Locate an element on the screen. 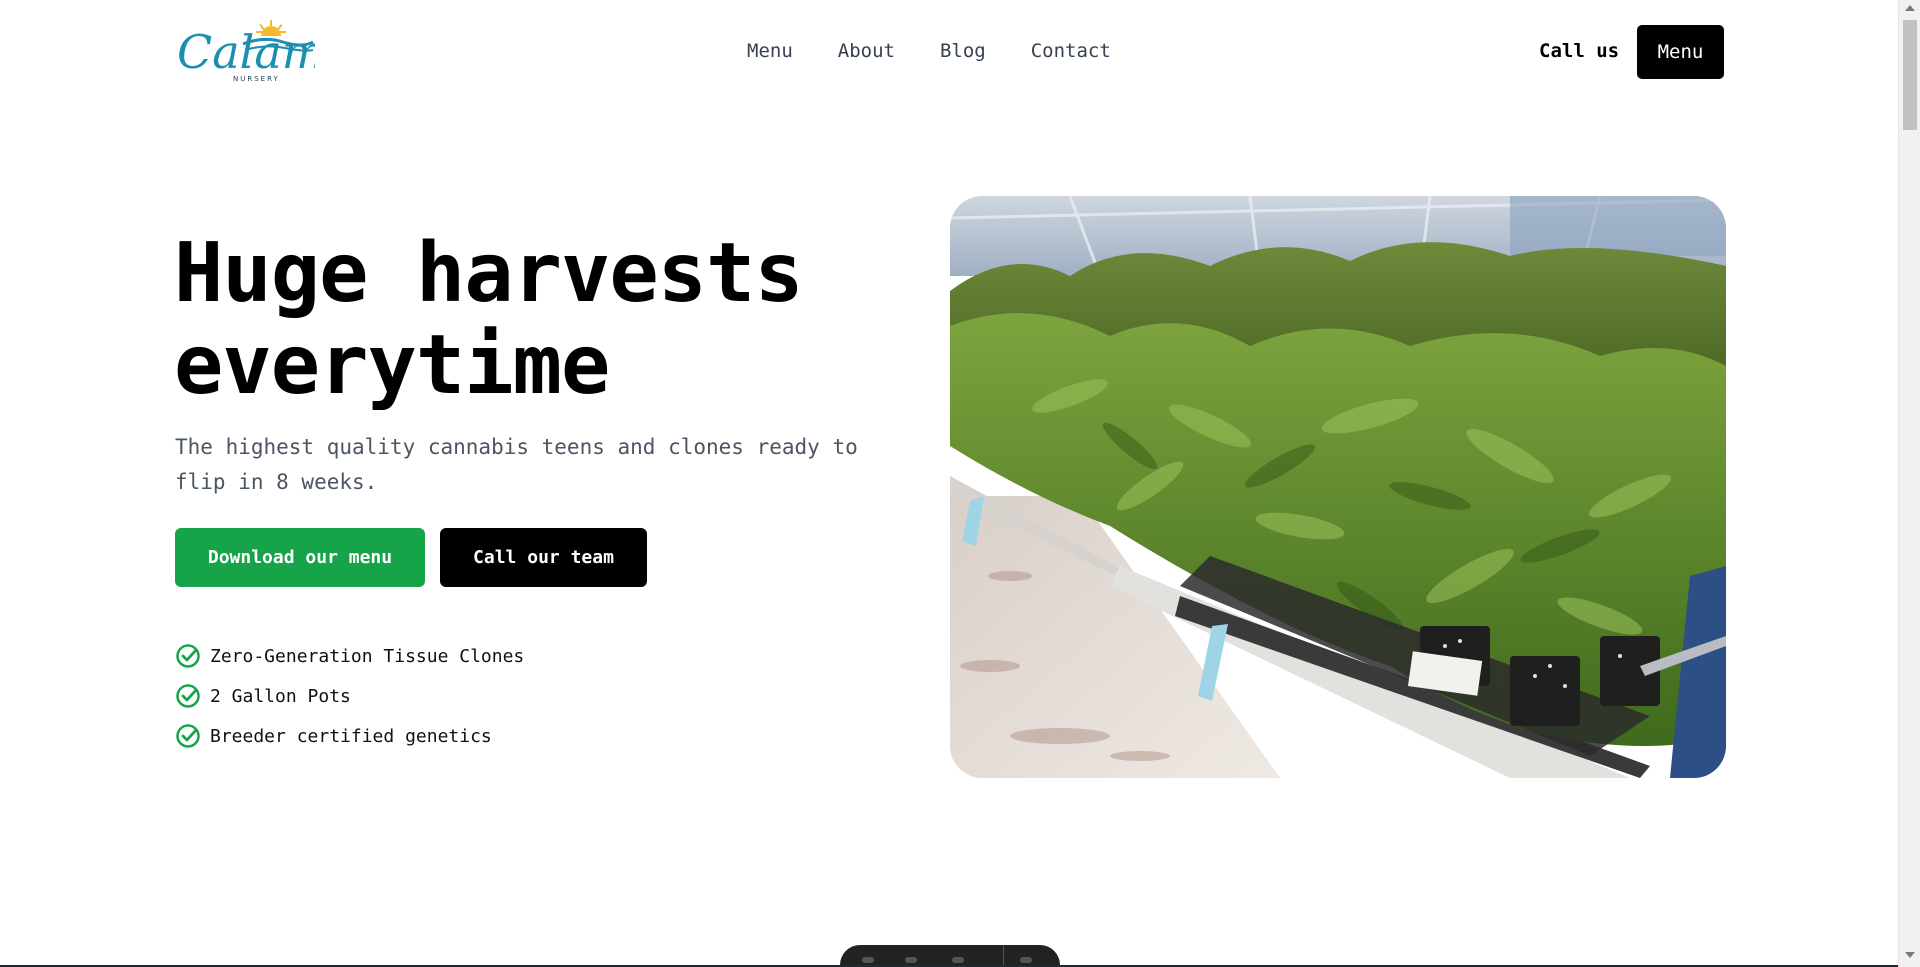 The height and width of the screenshot is (967, 1920). hero-title-line-1: Huge harvests is located at coordinates (489, 273).